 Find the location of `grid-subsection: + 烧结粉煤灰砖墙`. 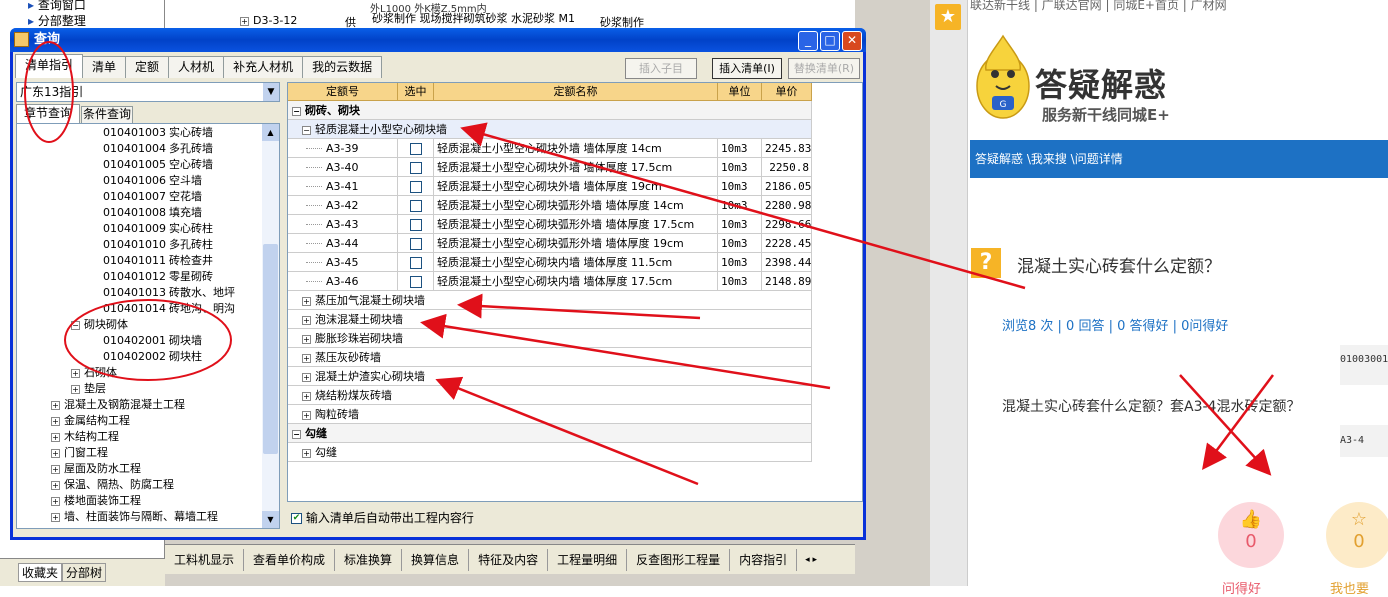

grid-subsection: + 烧结粉煤灰砖墙 is located at coordinates (550, 395).